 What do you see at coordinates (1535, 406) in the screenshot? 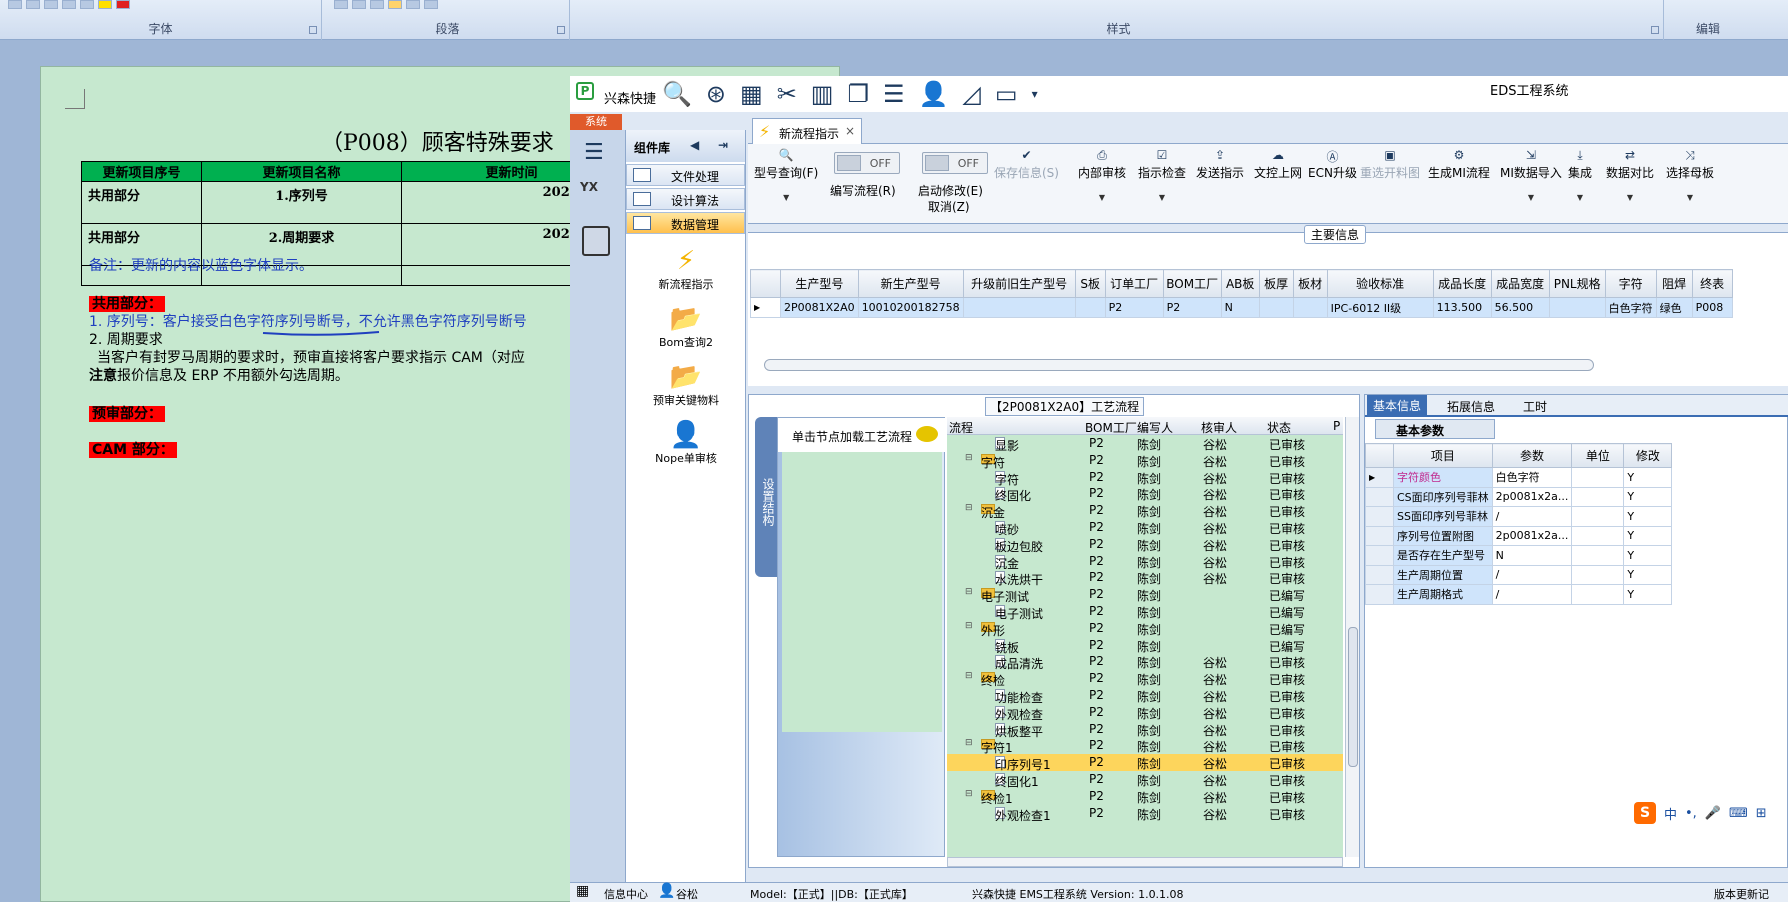
I see `tab-work-hours: 工时` at bounding box center [1535, 406].